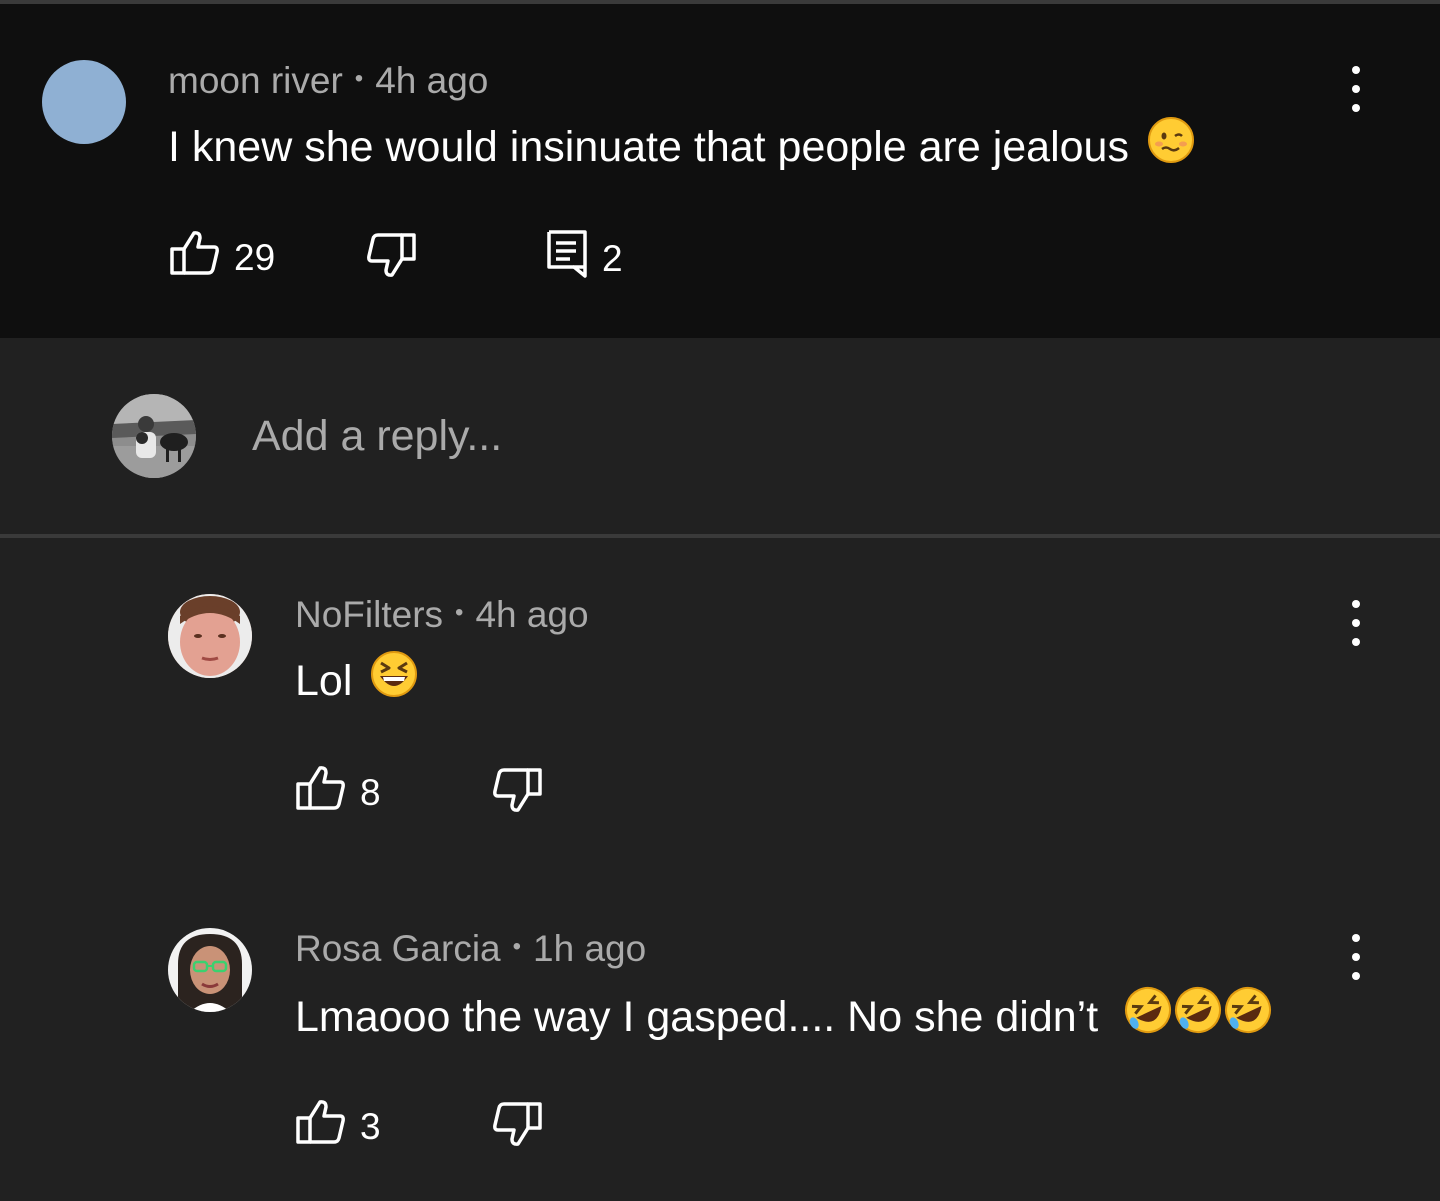 This screenshot has height=1201, width=1440. I want to click on author-name: Rosa Garcia, so click(398, 948).